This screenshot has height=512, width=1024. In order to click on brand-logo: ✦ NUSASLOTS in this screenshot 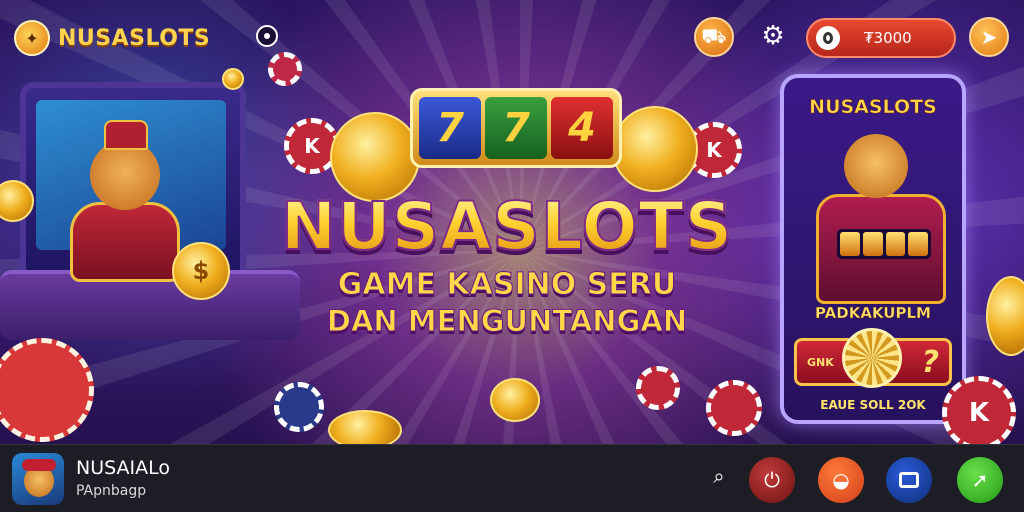, I will do `click(112, 38)`.